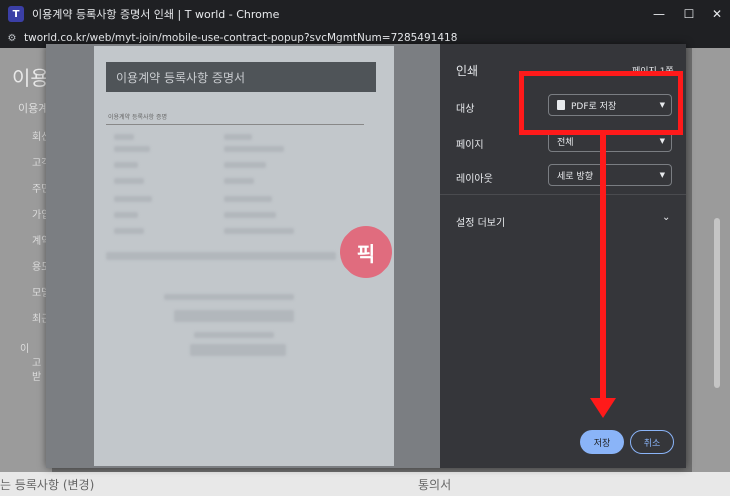 The image size is (730, 496). What do you see at coordinates (465, 109) in the screenshot?
I see `destination-label: 대상` at bounding box center [465, 109].